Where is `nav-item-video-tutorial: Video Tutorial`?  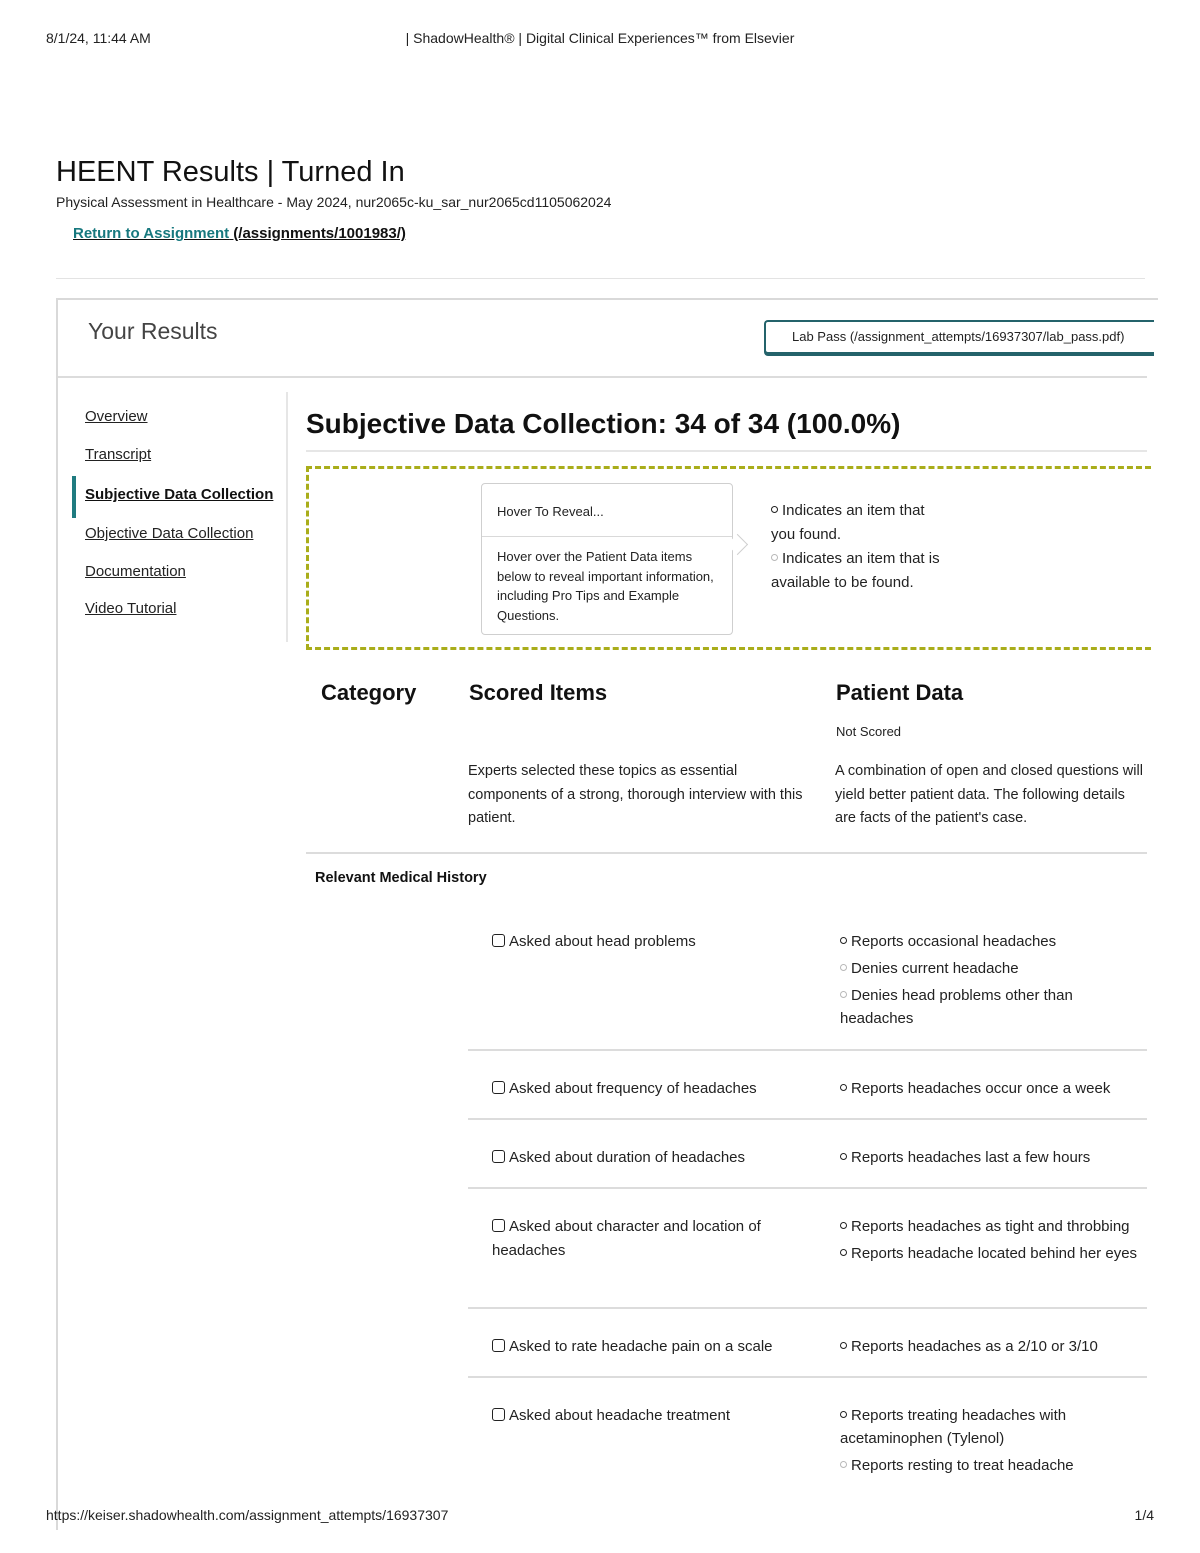 nav-item-video-tutorial: Video Tutorial is located at coordinates (130, 608).